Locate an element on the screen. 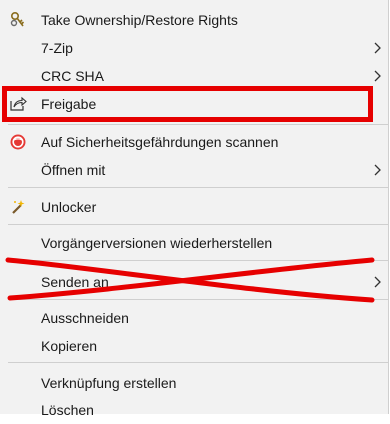  menu-item-take-ownership: Take Ownership/Restore Rights is located at coordinates (194, 20).